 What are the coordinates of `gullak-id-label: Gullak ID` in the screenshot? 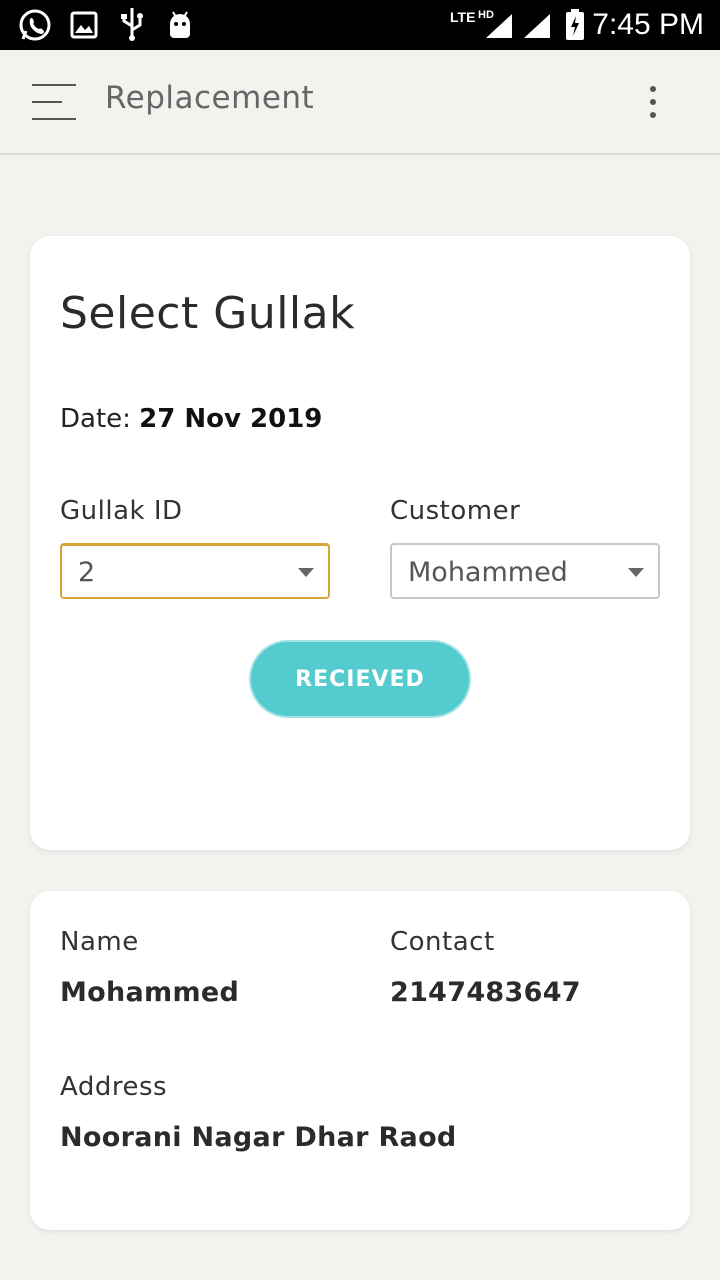 It's located at (121, 511).